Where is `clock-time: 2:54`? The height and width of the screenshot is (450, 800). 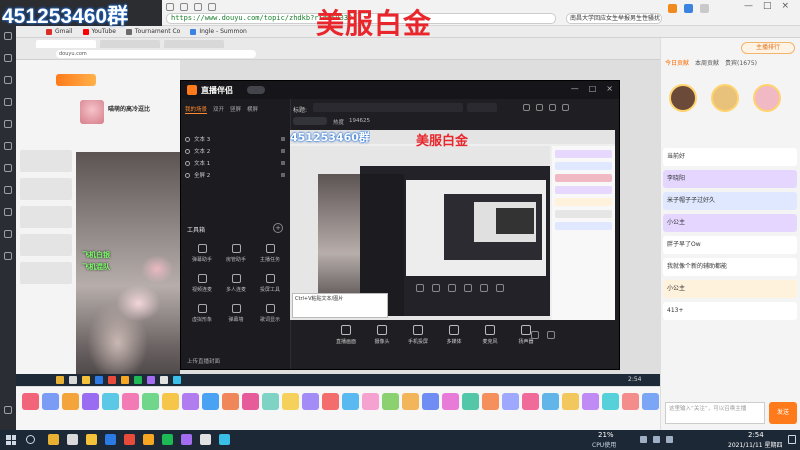 clock-time: 2:54 is located at coordinates (756, 435).